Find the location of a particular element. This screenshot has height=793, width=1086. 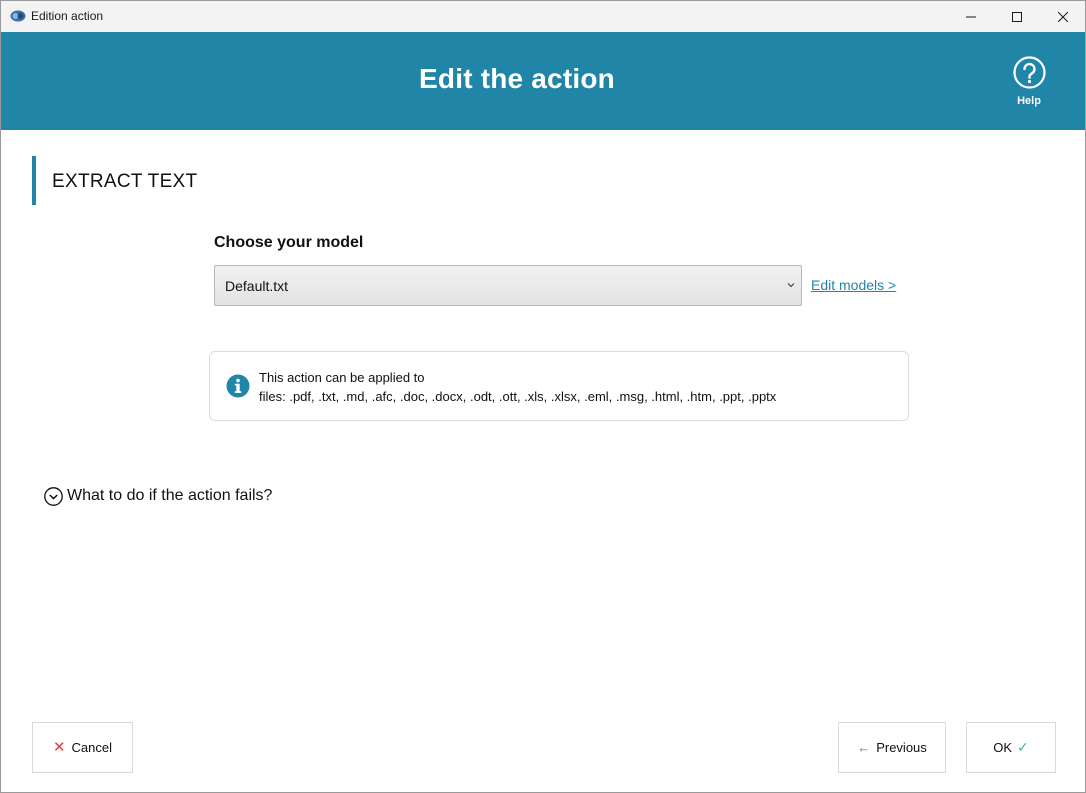

minimize-icon is located at coordinates (971, 16).